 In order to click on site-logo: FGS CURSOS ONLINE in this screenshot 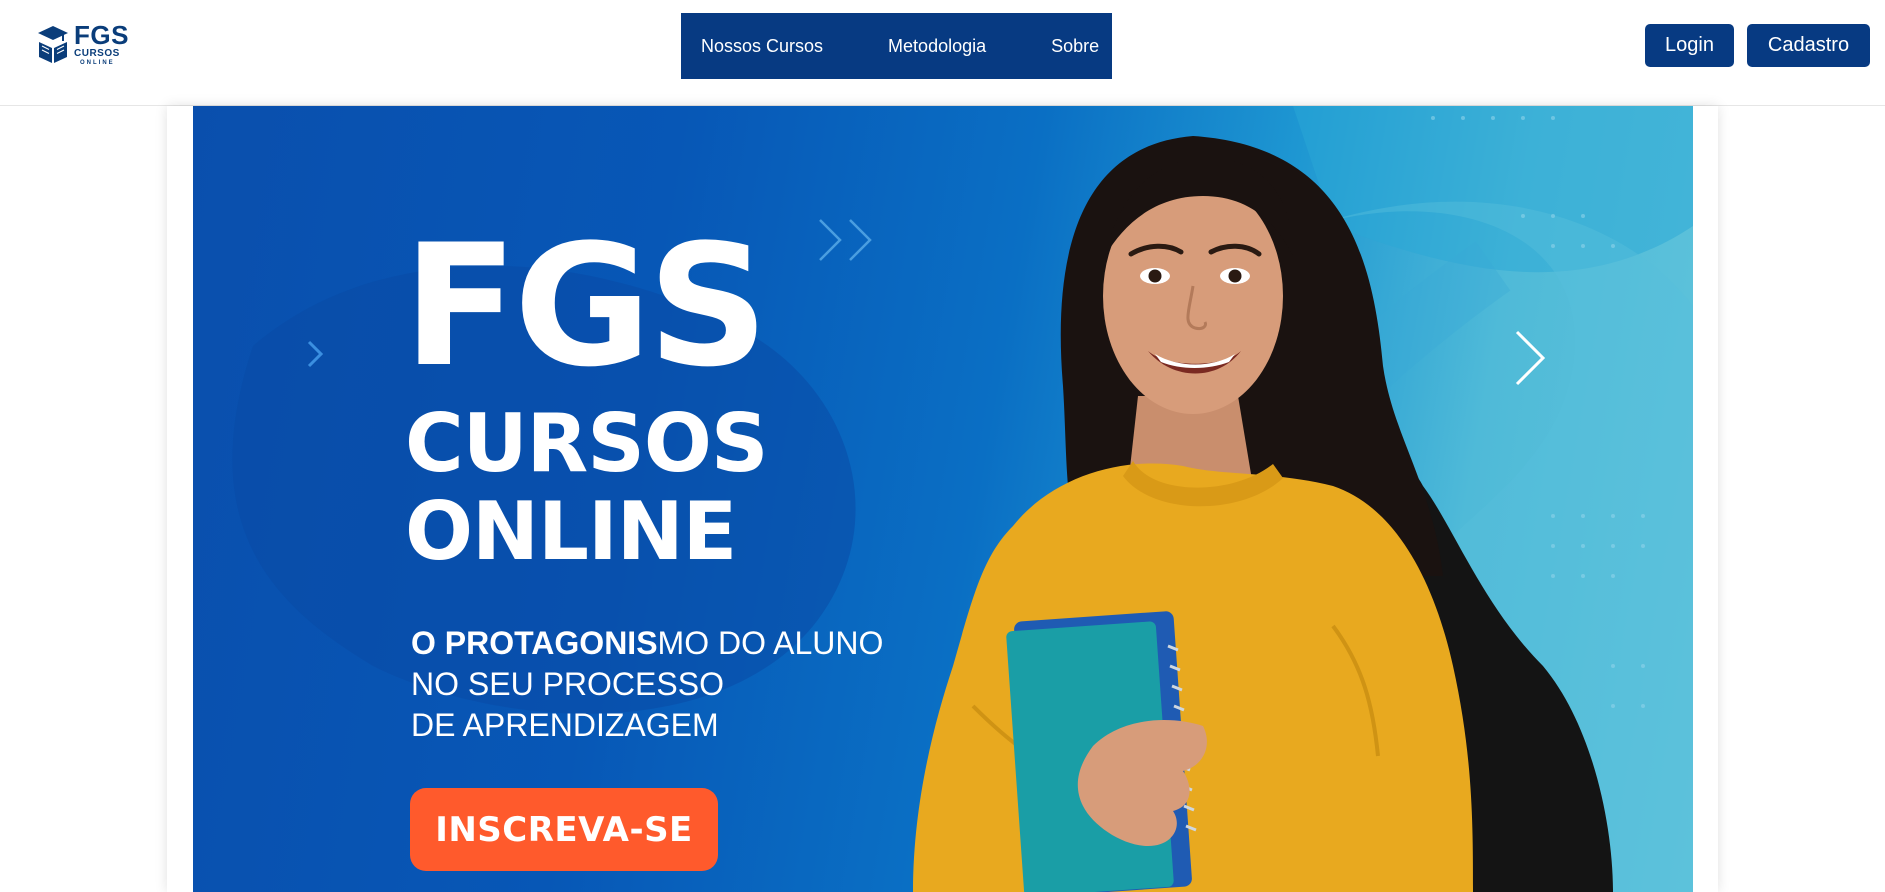, I will do `click(82, 44)`.